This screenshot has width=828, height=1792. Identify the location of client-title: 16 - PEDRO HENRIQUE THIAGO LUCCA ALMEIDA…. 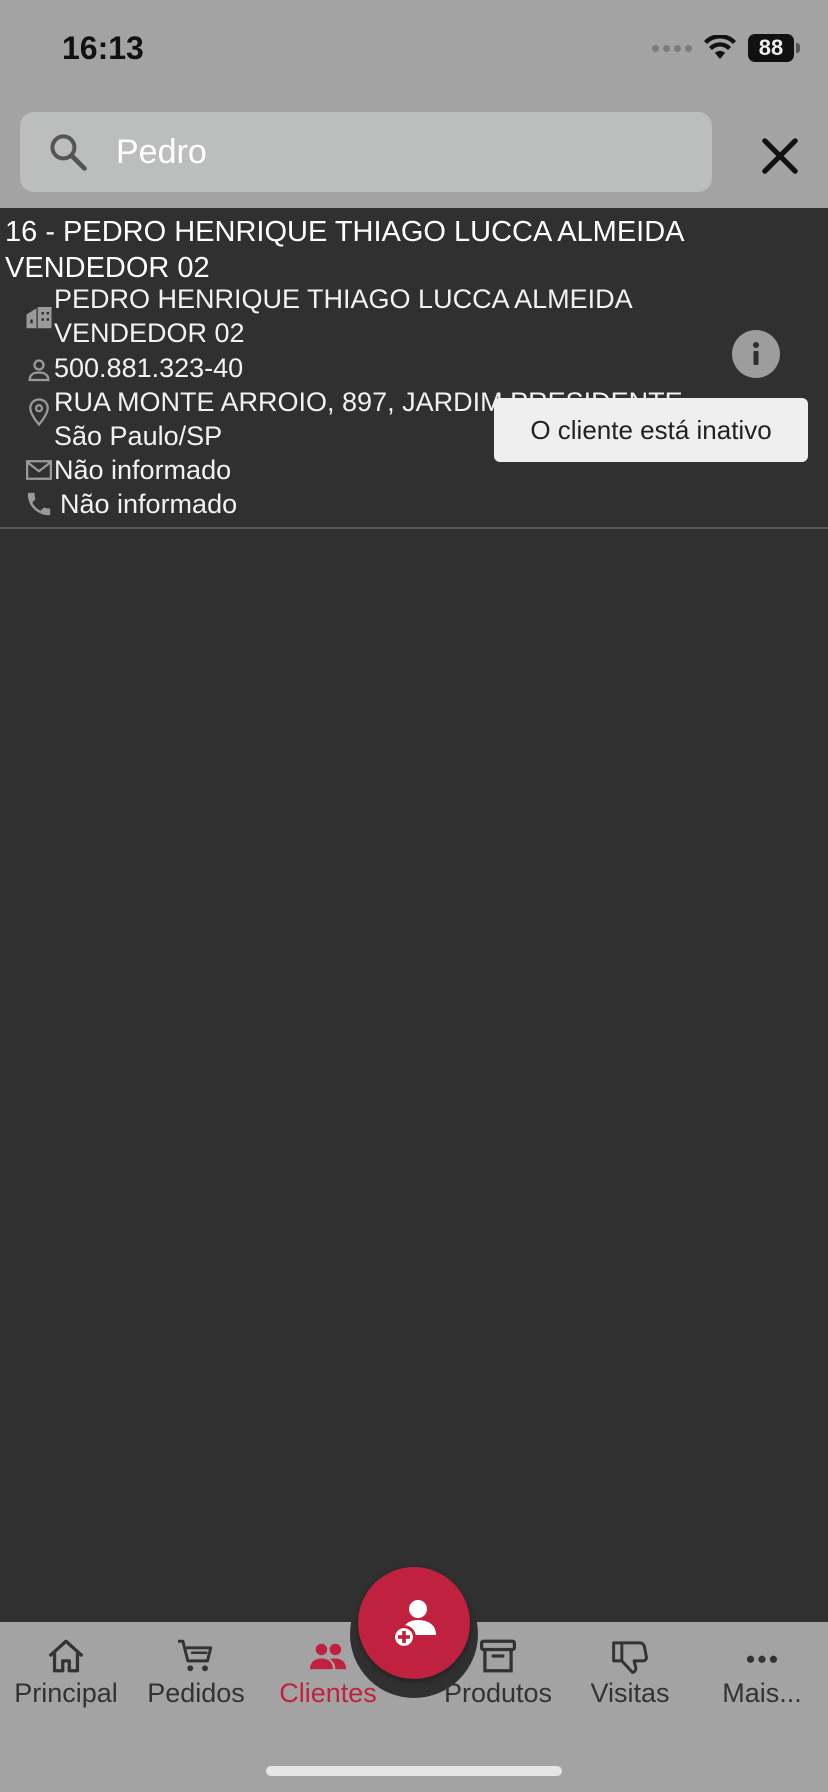
(344, 250).